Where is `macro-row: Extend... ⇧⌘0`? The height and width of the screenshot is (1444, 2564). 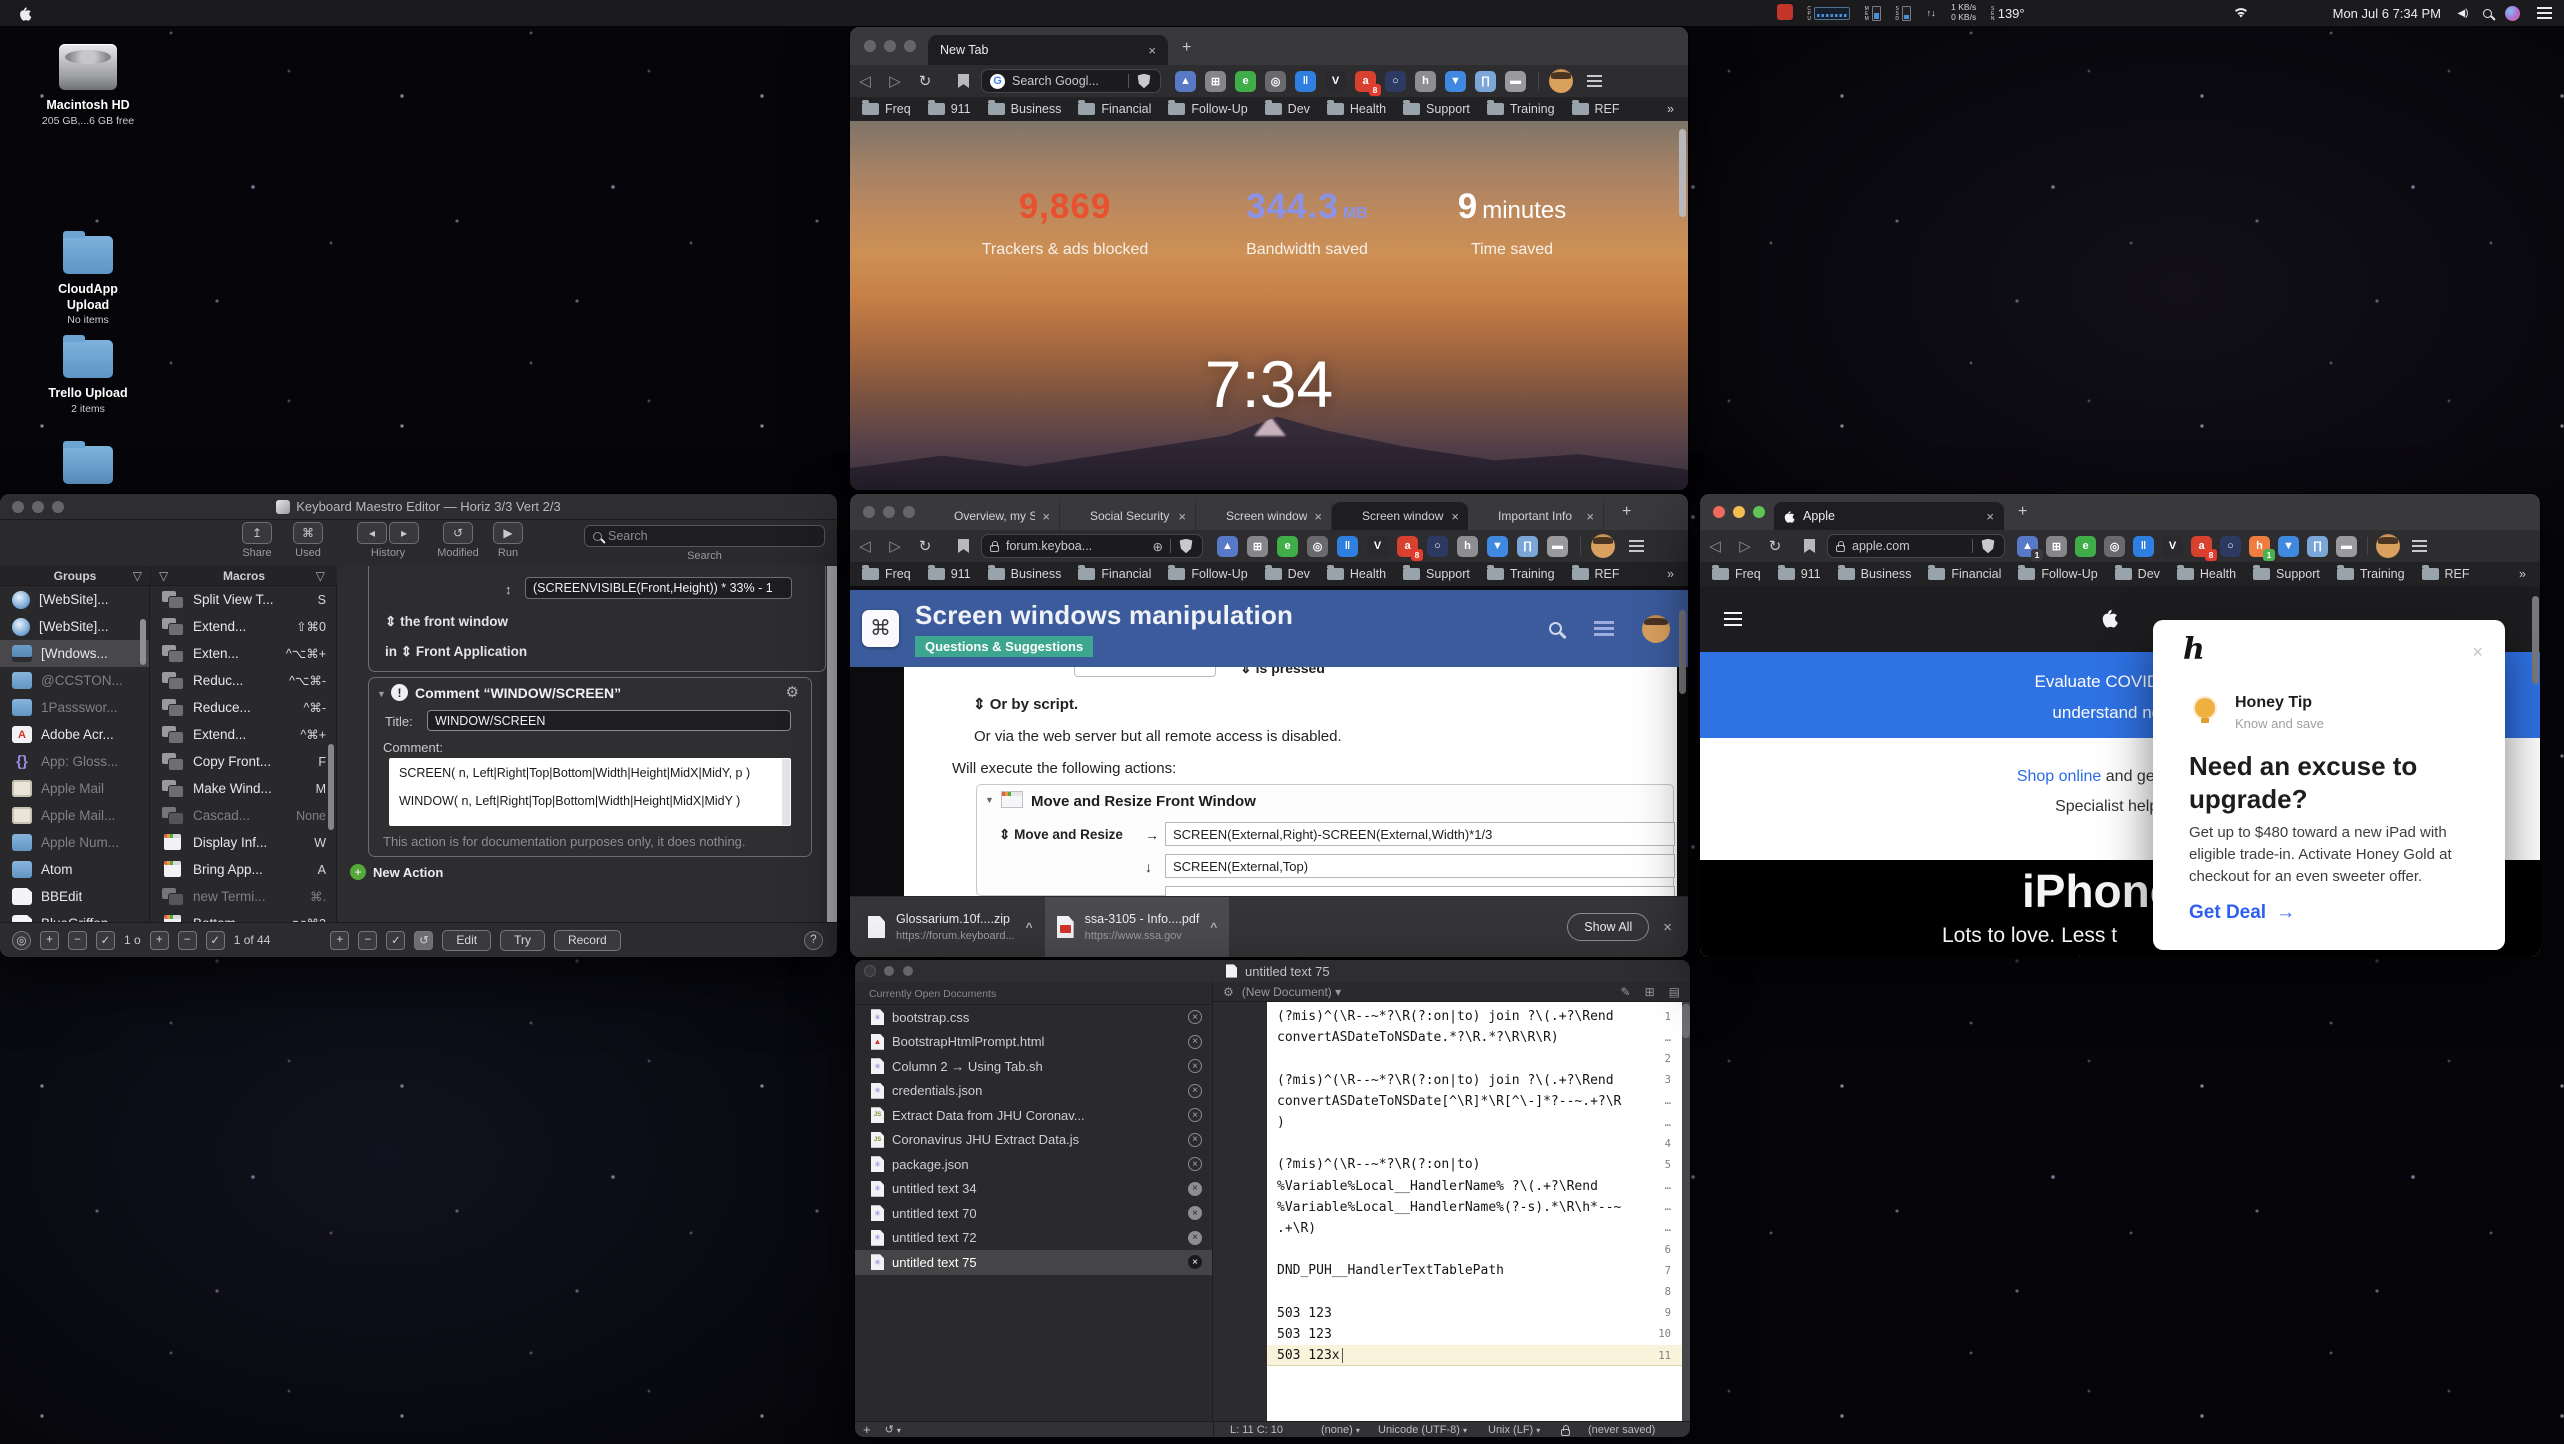 macro-row: Extend... ⇧⌘0 is located at coordinates (243, 626).